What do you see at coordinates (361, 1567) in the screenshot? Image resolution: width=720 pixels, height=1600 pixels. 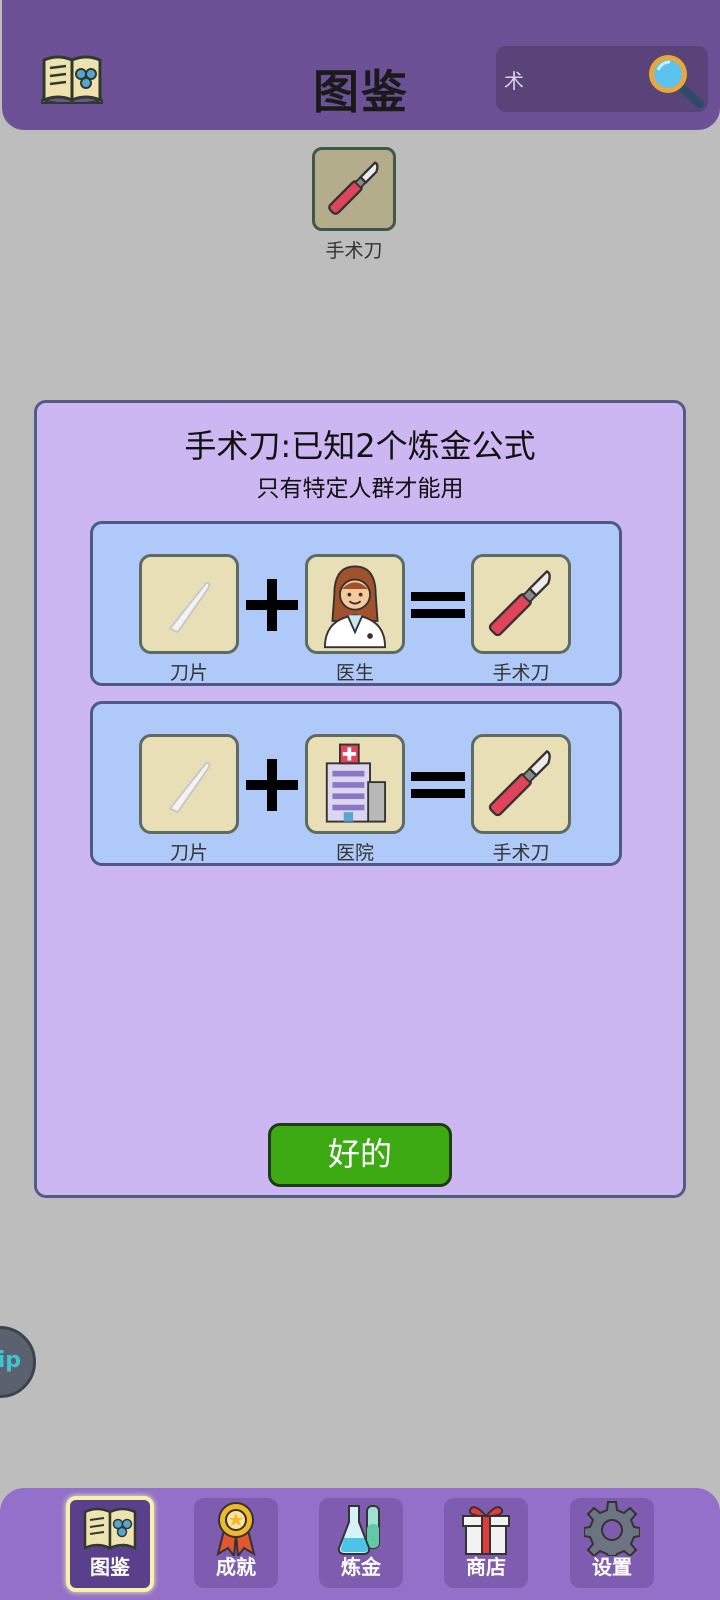 I see `nav-label: 炼金` at bounding box center [361, 1567].